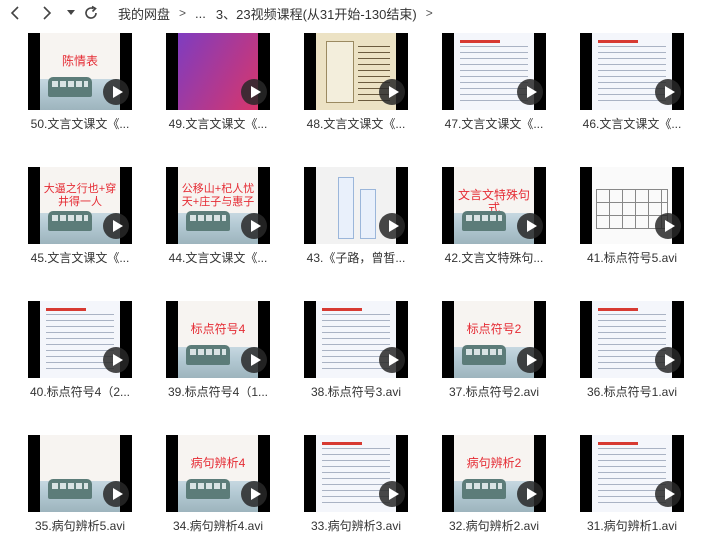 The height and width of the screenshot is (556, 708). I want to click on file-name: 32.病句辨析2.avi, so click(494, 526).